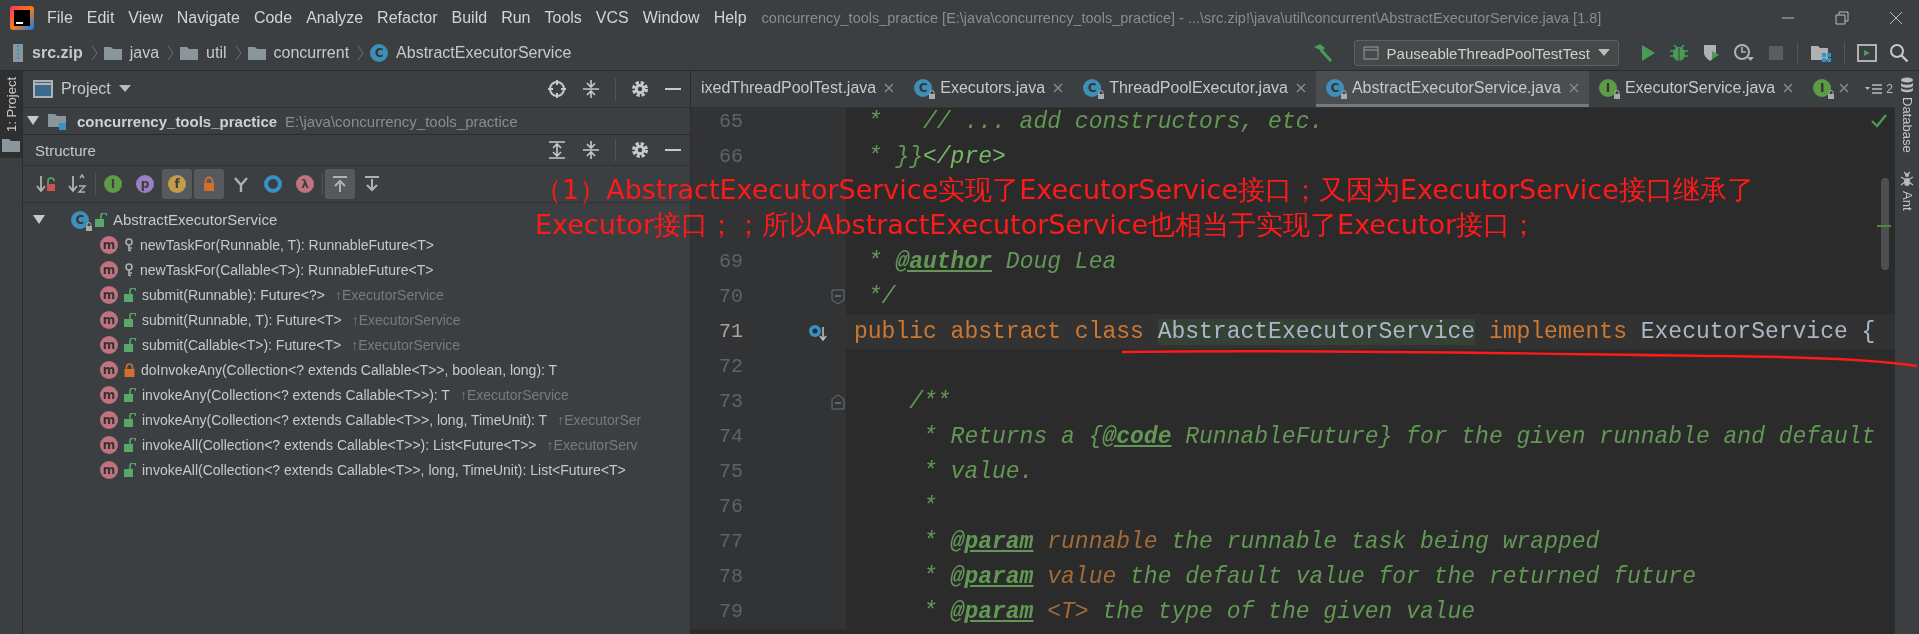 This screenshot has width=1919, height=634. What do you see at coordinates (78, 184) in the screenshot?
I see `sort-alphabetical-icon` at bounding box center [78, 184].